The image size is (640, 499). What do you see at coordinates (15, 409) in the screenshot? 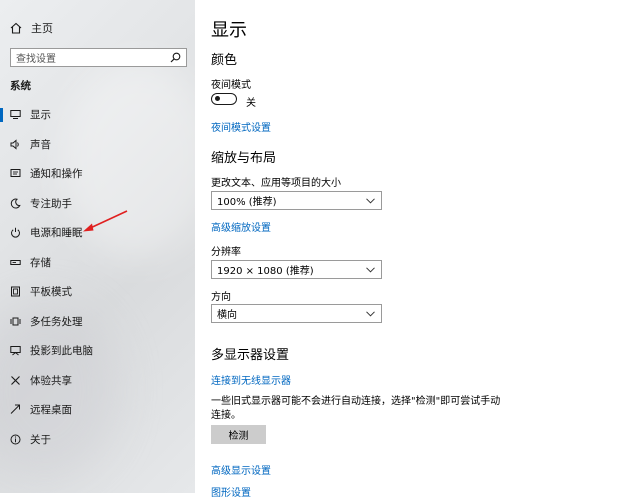
I see `remote-icon` at bounding box center [15, 409].